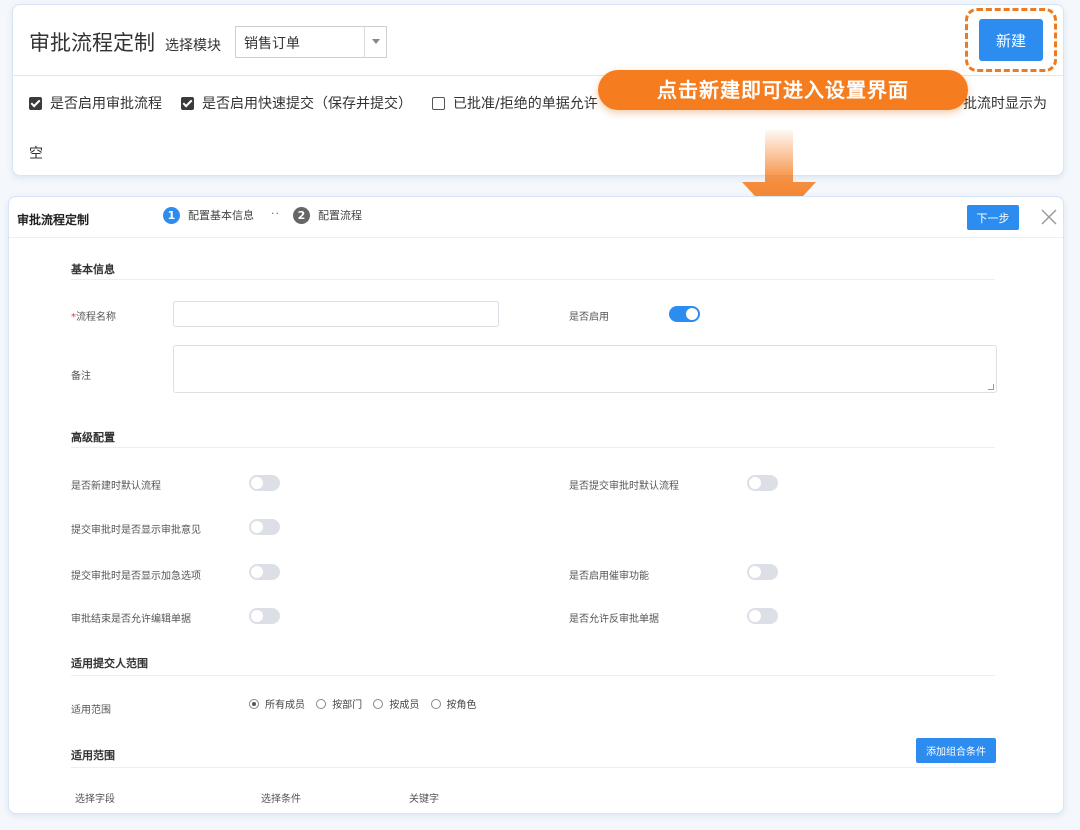  Describe the element at coordinates (92, 43) in the screenshot. I see `page-title: 审批流程定制` at that location.